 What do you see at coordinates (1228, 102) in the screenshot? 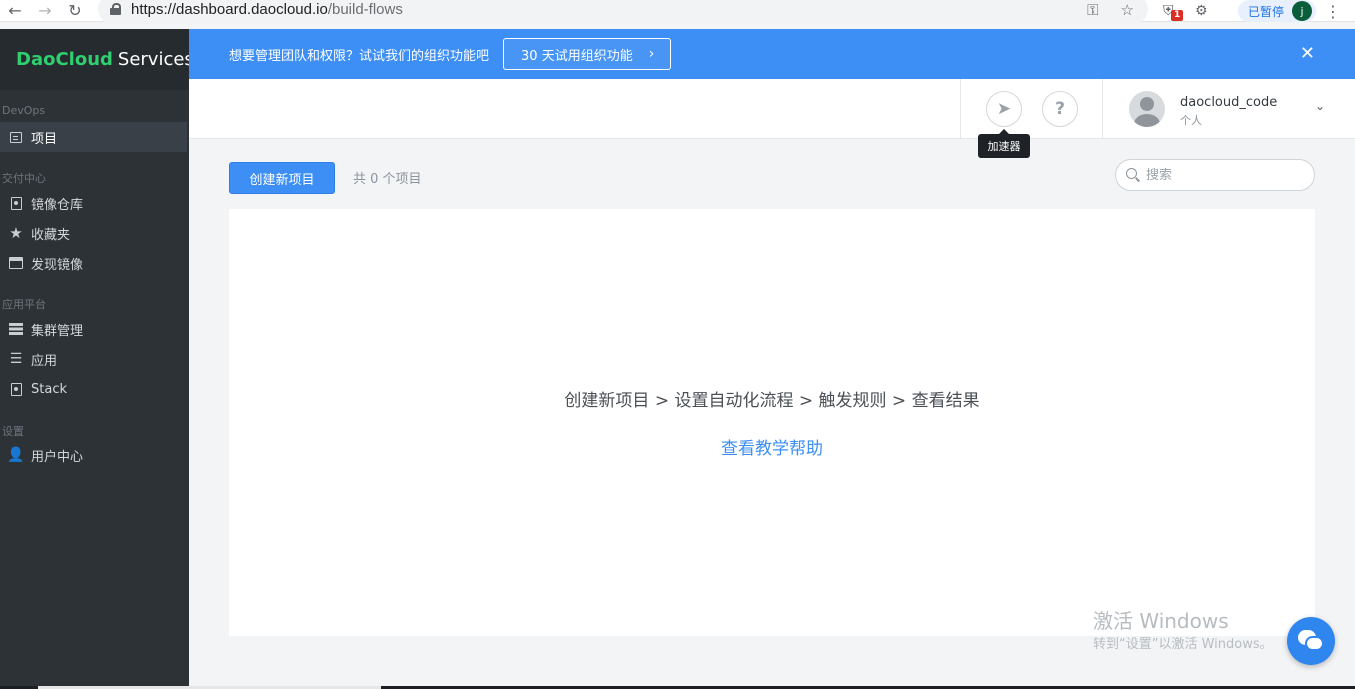
I see `username: daocloud_code` at bounding box center [1228, 102].